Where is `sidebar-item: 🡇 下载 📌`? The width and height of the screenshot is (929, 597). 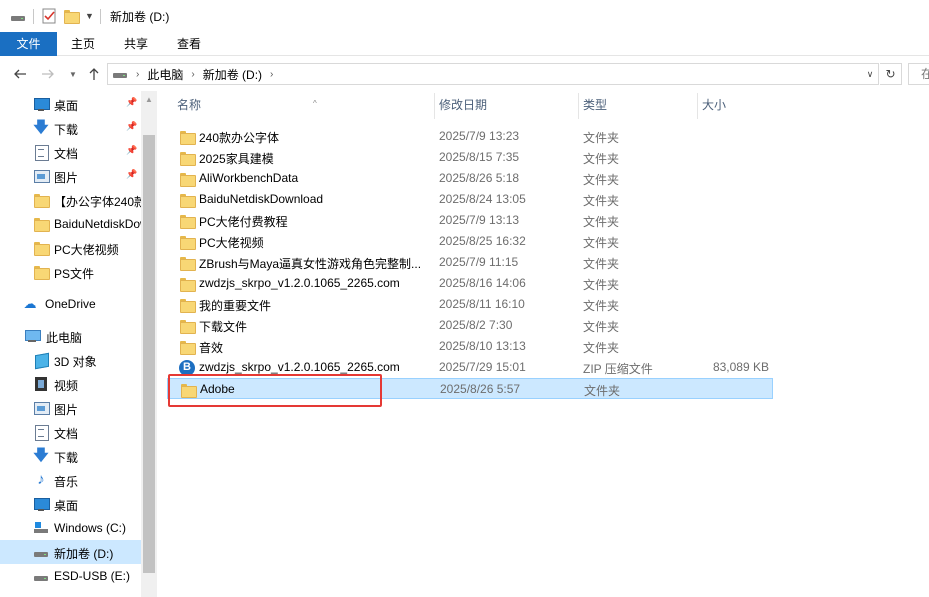 sidebar-item: 🡇 下载 📌 is located at coordinates (70, 128).